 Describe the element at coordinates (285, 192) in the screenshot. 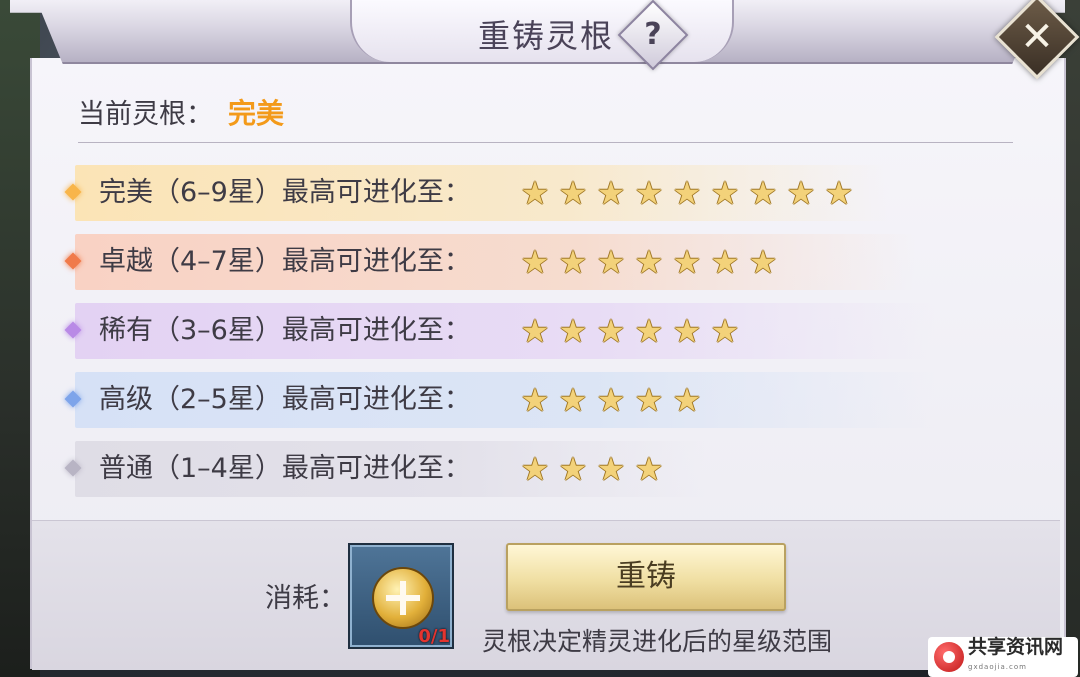

I see `tier-text: 完美（6–9星）最高可进化至：` at that location.